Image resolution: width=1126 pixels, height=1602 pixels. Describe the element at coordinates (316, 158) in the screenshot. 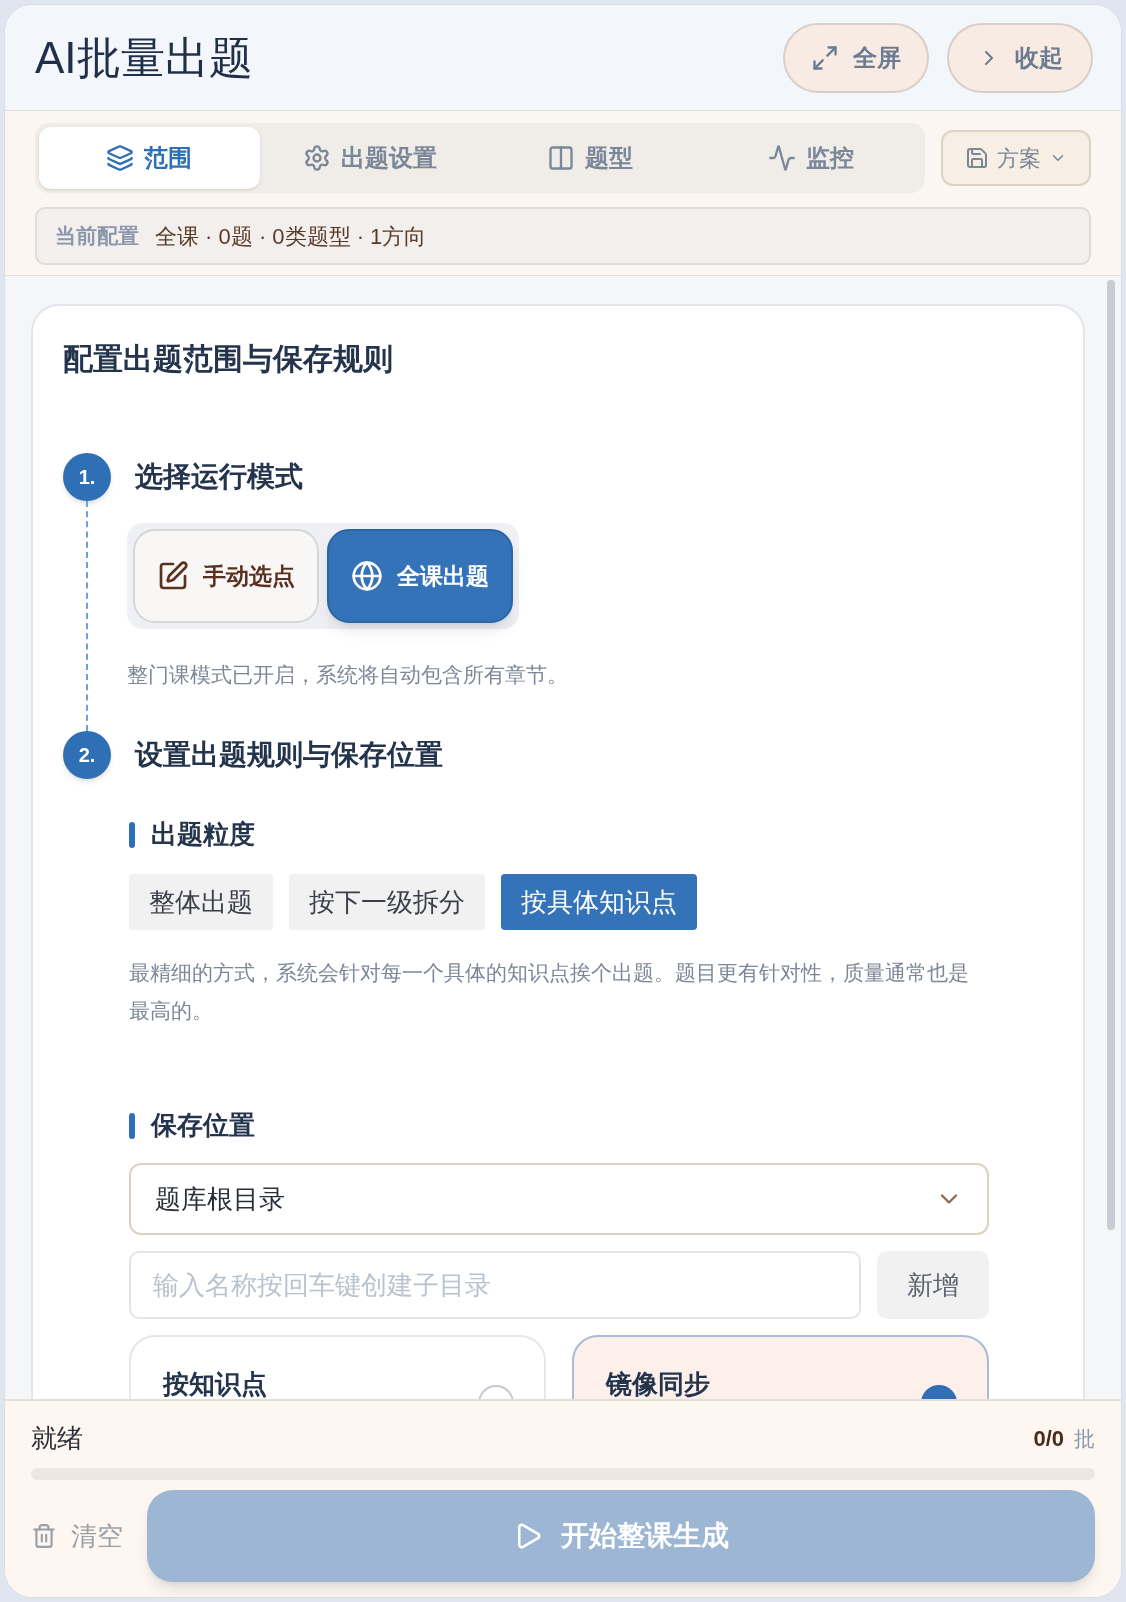

I see `settings-icon` at that location.